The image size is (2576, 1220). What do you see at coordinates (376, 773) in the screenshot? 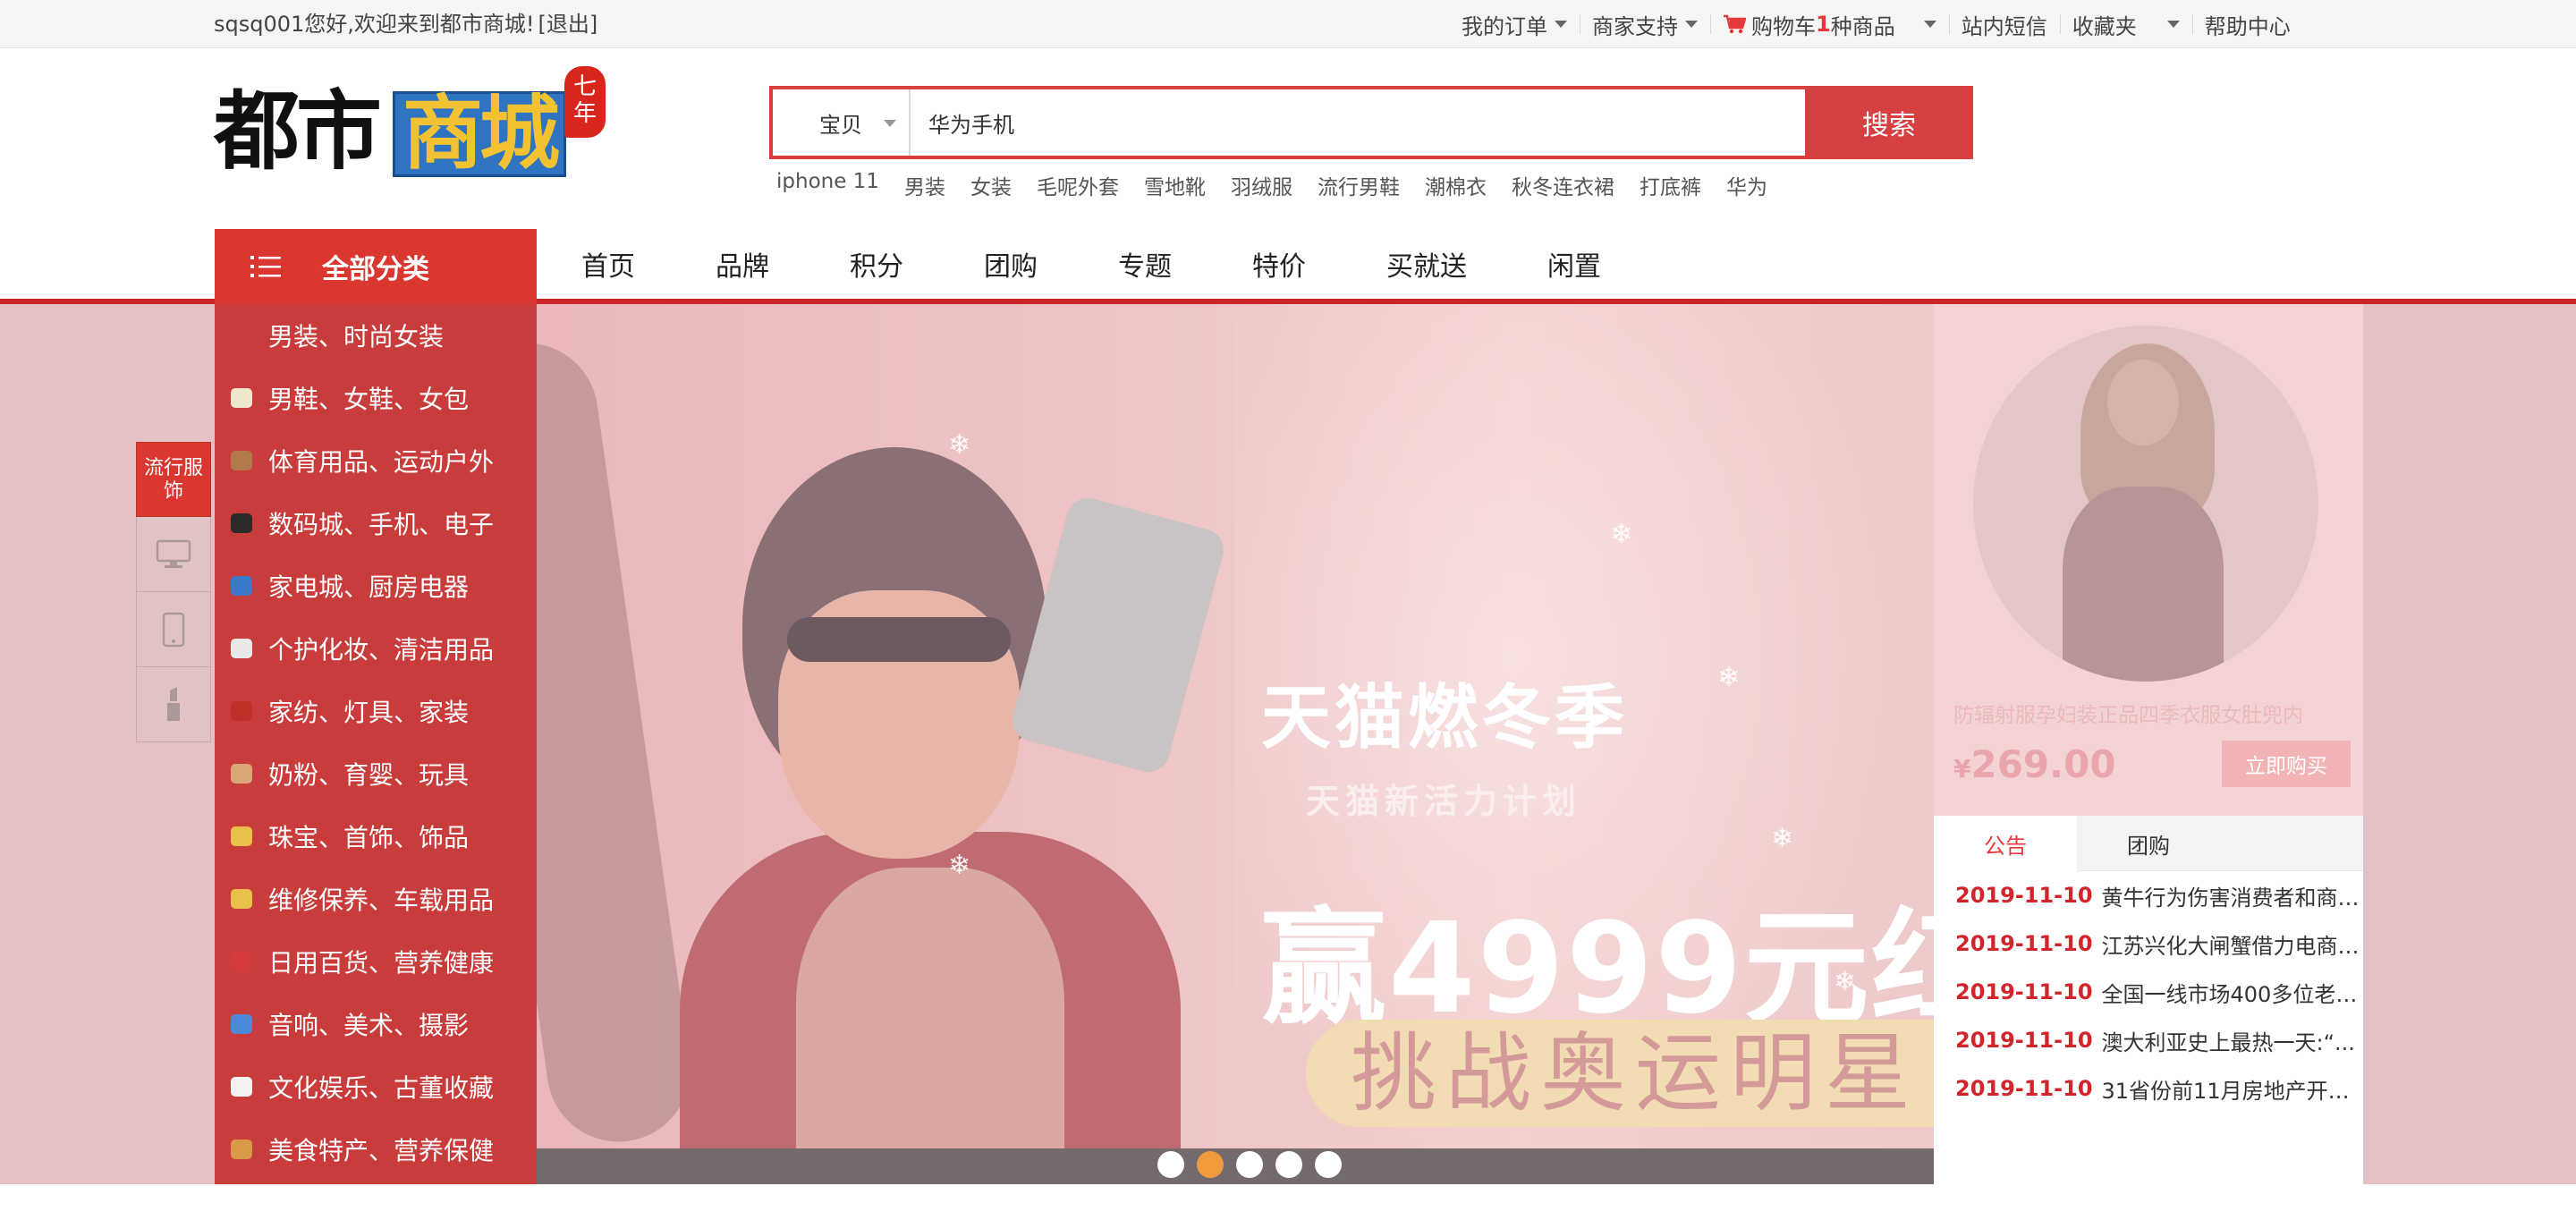
I see `category-item: 奶粉、育婴、玩具` at bounding box center [376, 773].